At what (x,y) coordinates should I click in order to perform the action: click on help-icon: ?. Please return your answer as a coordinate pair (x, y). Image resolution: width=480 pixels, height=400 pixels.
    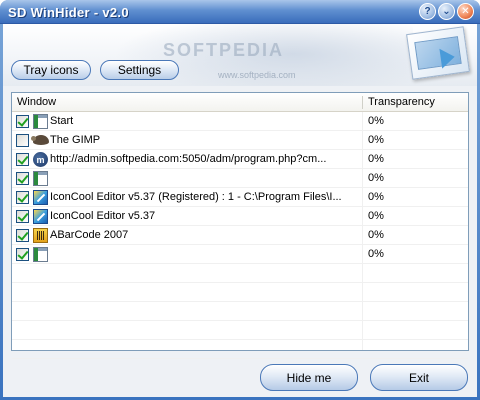
    Looking at the image, I should click on (427, 11).